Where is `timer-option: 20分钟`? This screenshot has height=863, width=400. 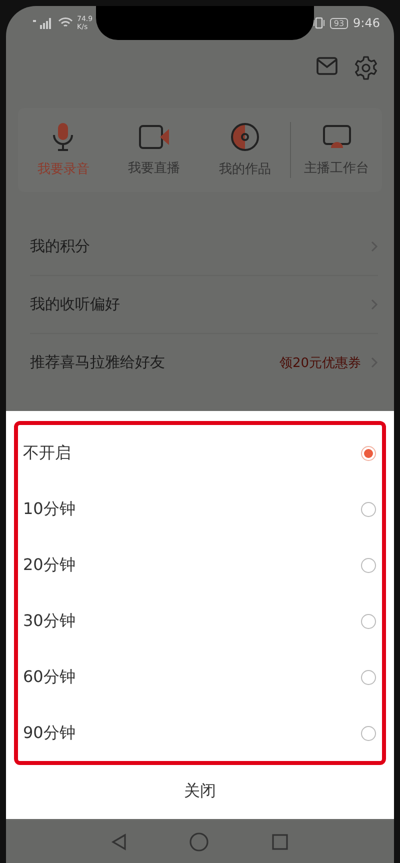
timer-option: 20分钟 is located at coordinates (199, 565).